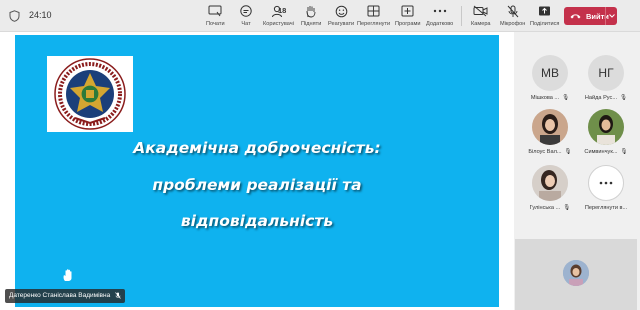 The height and width of the screenshot is (310, 640). What do you see at coordinates (282, 10) in the screenshot?
I see `people-count-badge: 18` at bounding box center [282, 10].